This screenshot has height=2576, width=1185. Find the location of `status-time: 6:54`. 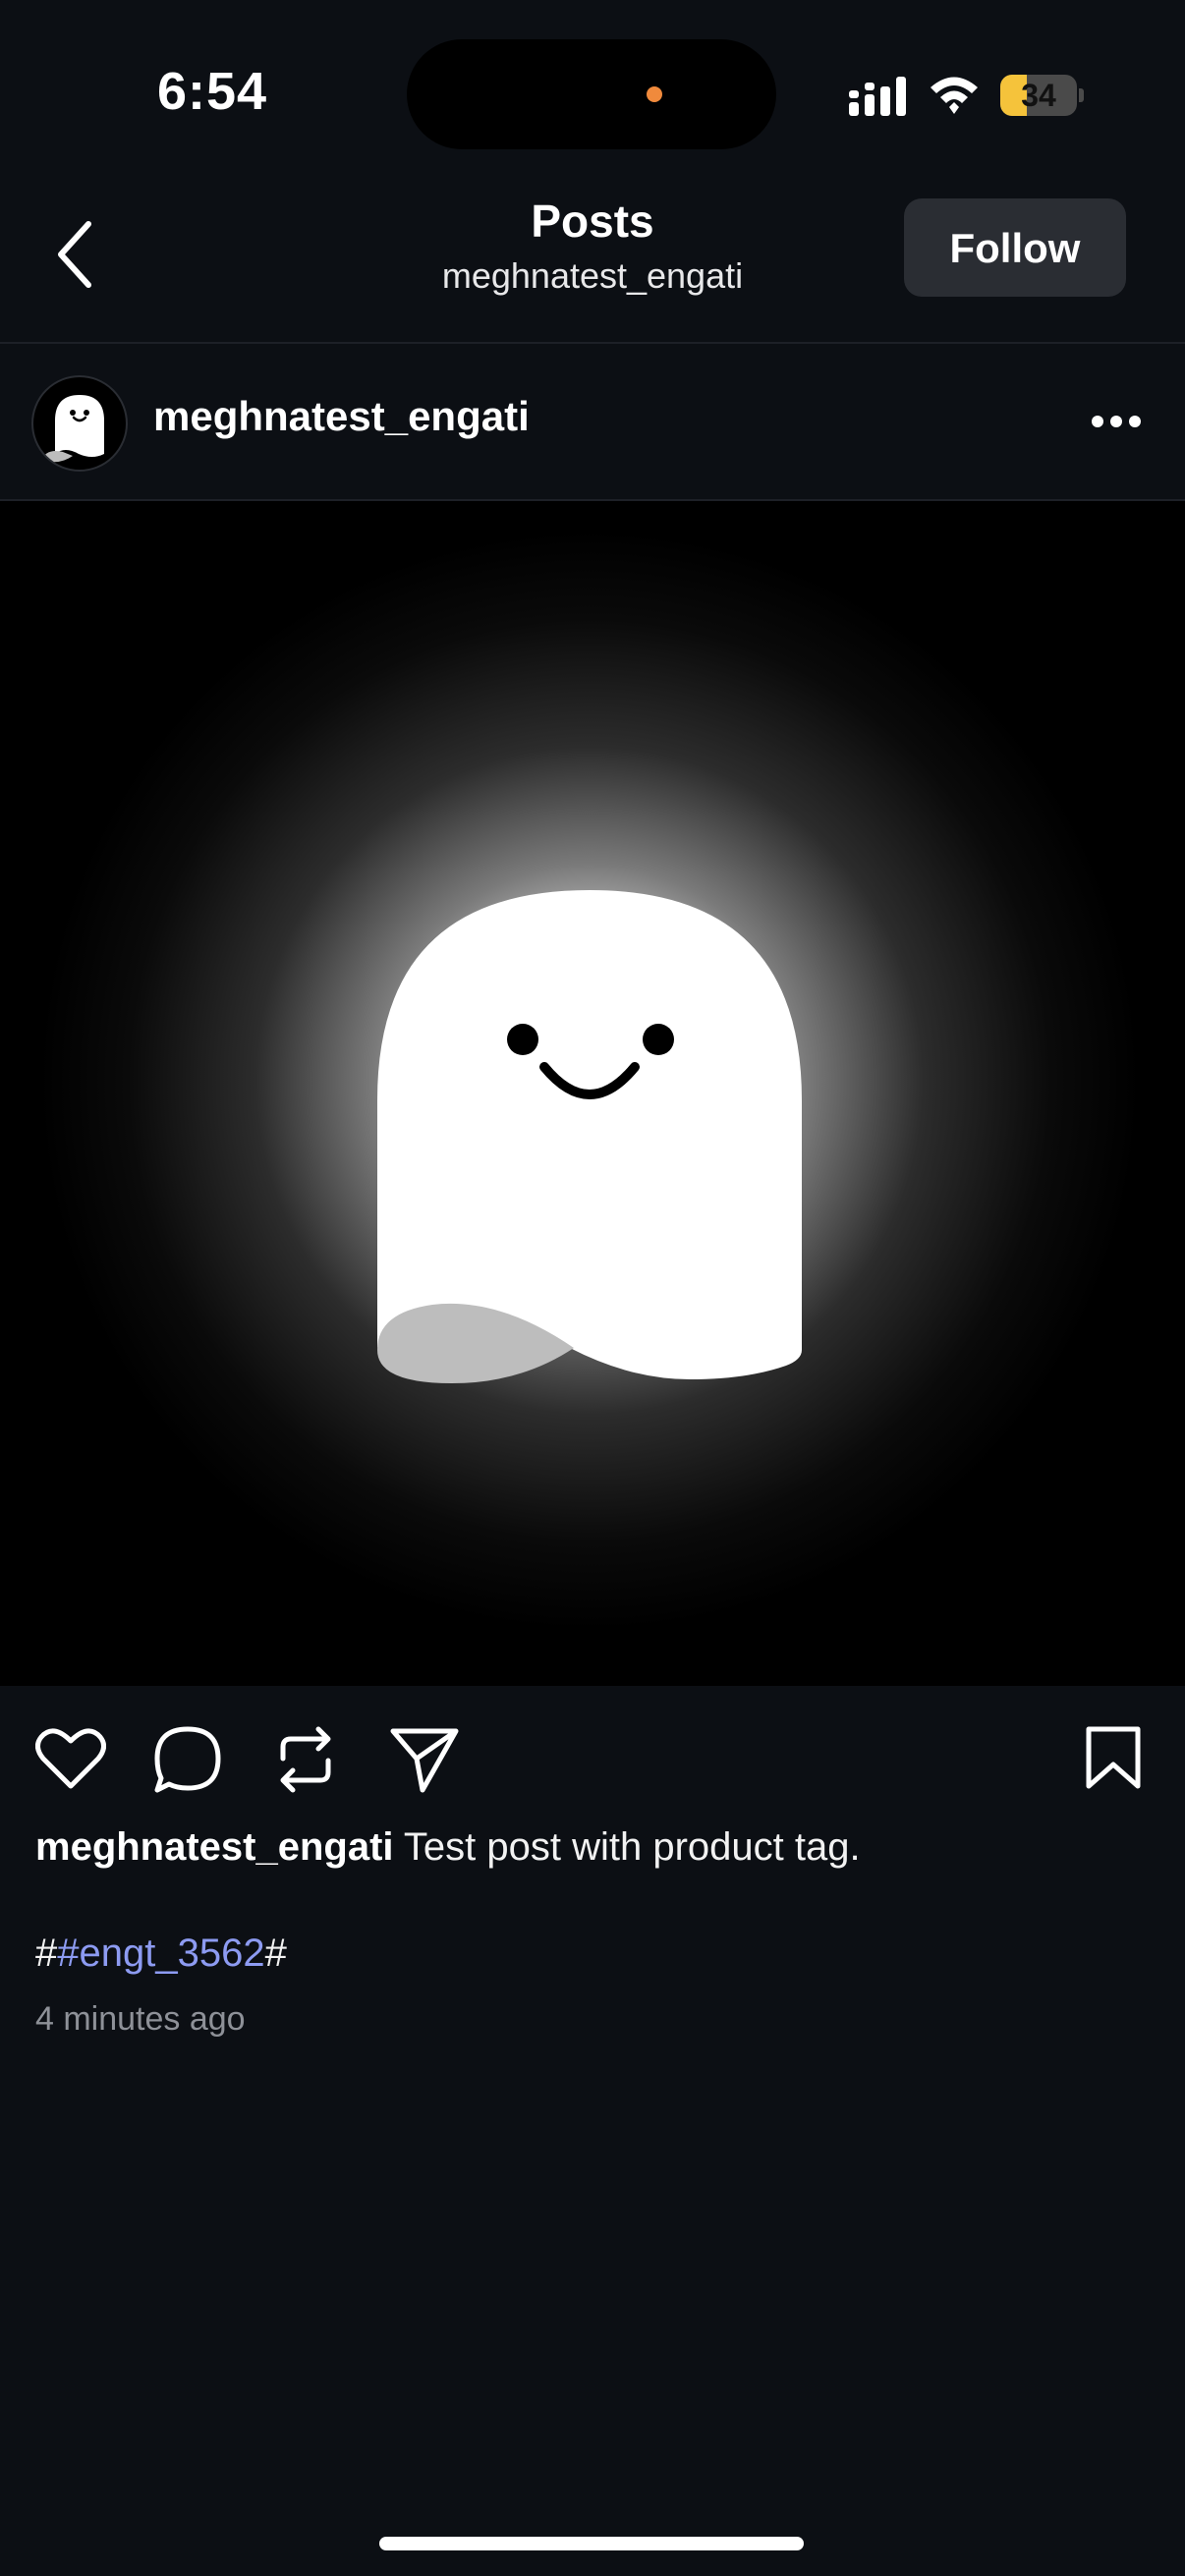

status-time: 6:54 is located at coordinates (213, 91).